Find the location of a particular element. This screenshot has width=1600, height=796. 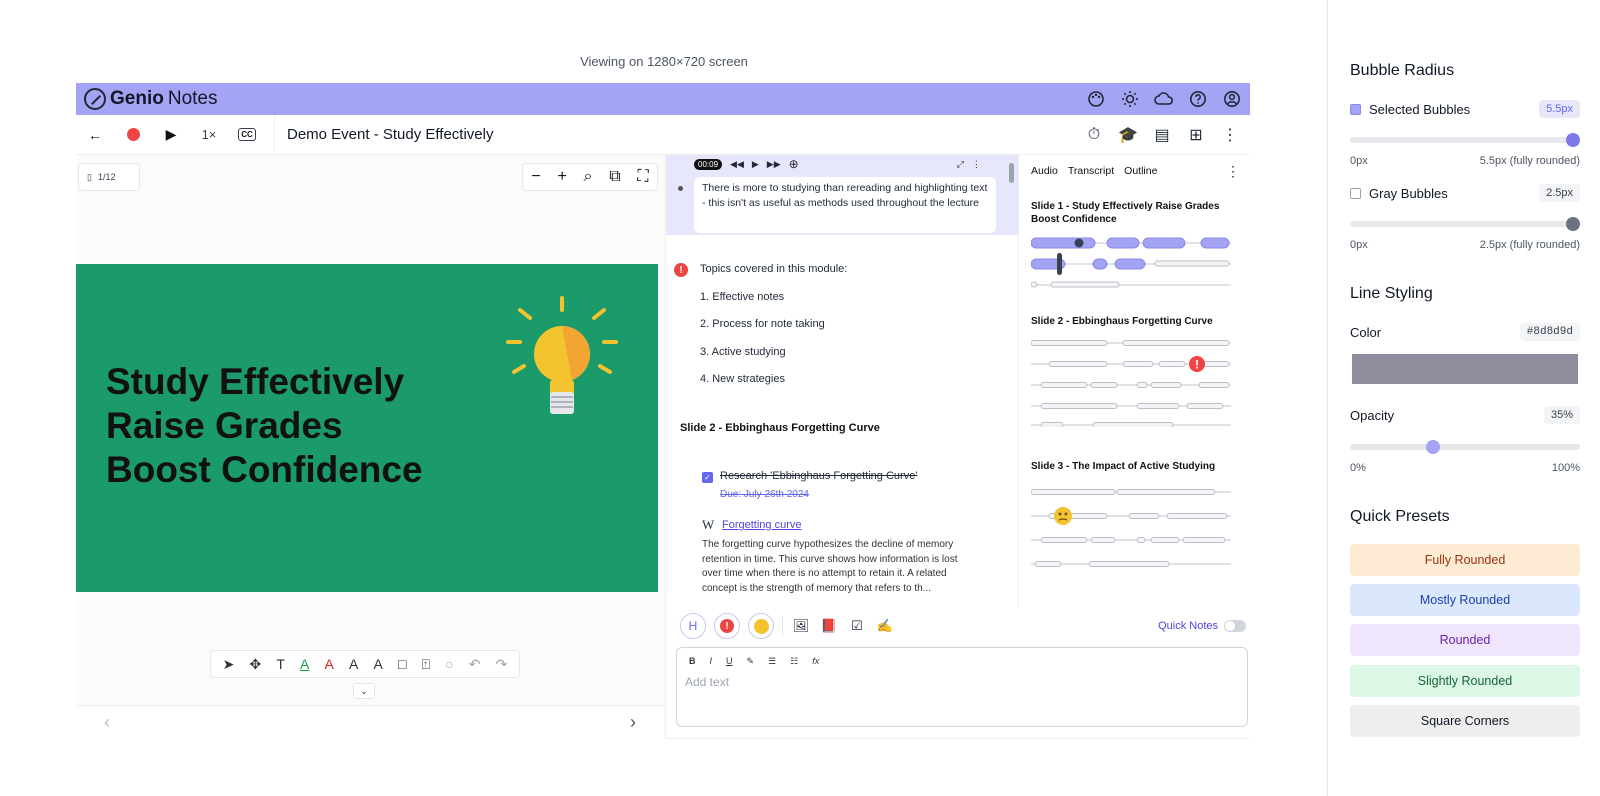

add-circle-icon: ⊕ is located at coordinates (794, 164).